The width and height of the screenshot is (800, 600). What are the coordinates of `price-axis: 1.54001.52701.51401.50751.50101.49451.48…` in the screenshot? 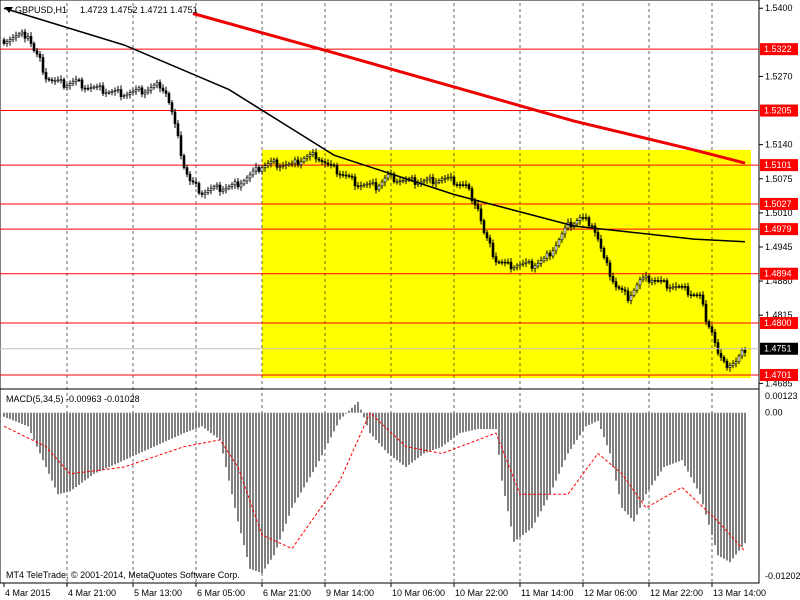 It's located at (776, 195).